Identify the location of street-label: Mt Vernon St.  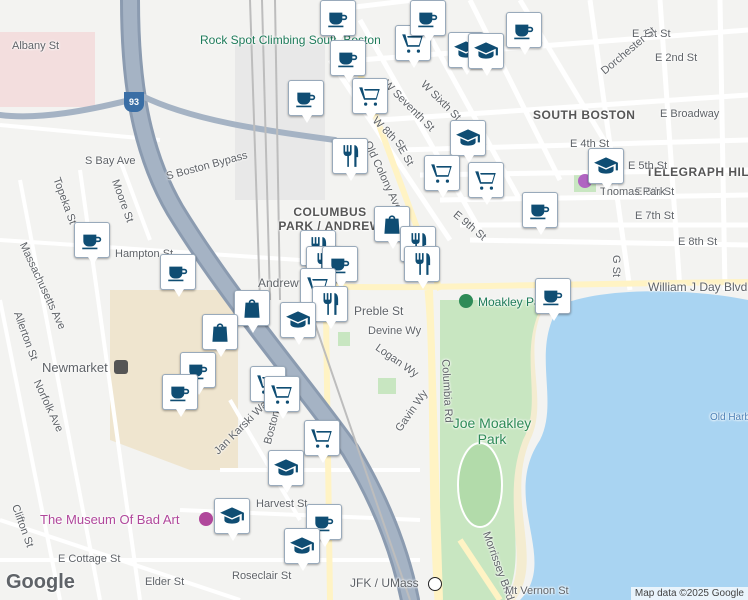
(537, 591).